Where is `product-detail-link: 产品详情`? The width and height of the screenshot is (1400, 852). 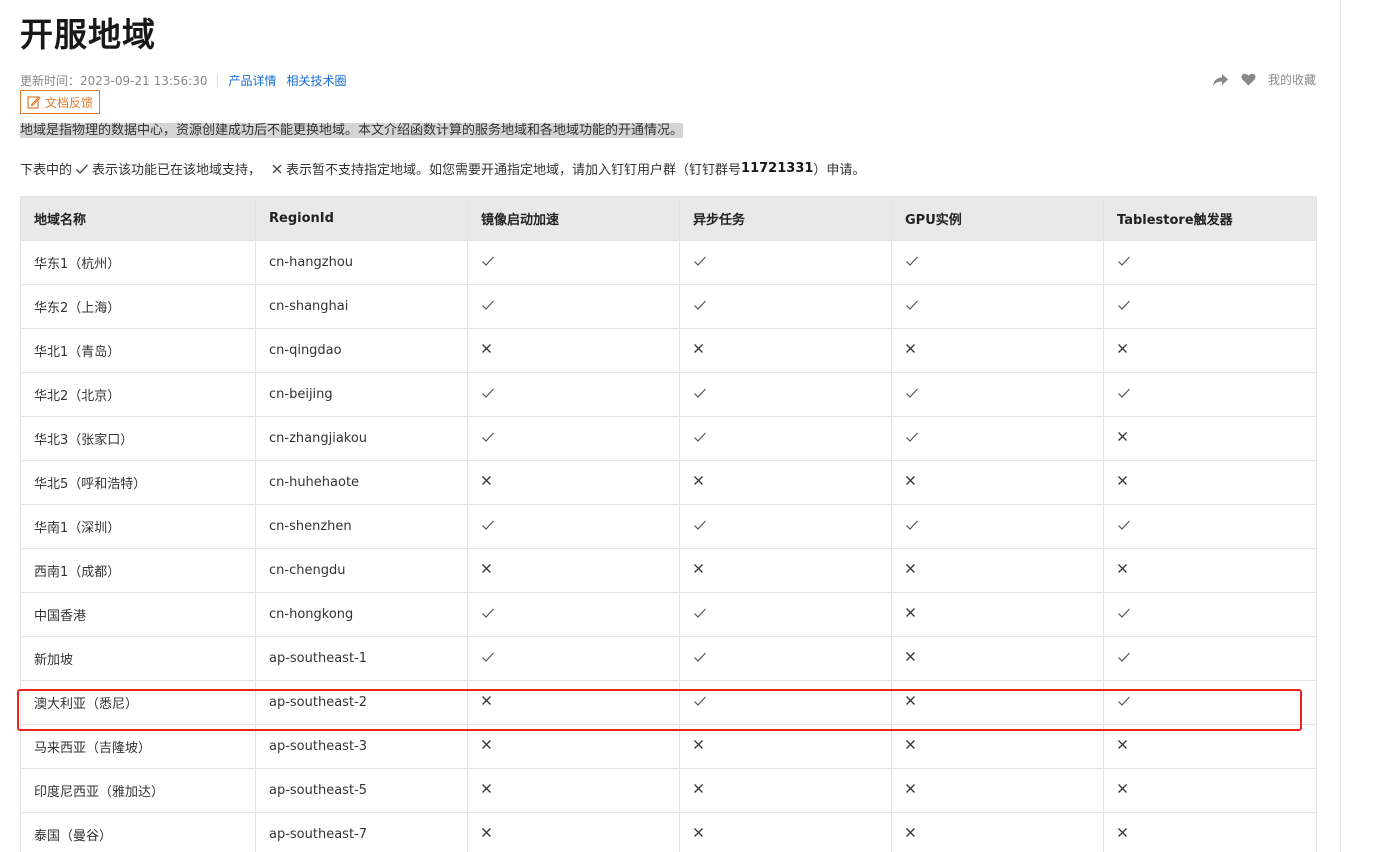 product-detail-link: 产品详情 is located at coordinates (252, 80).